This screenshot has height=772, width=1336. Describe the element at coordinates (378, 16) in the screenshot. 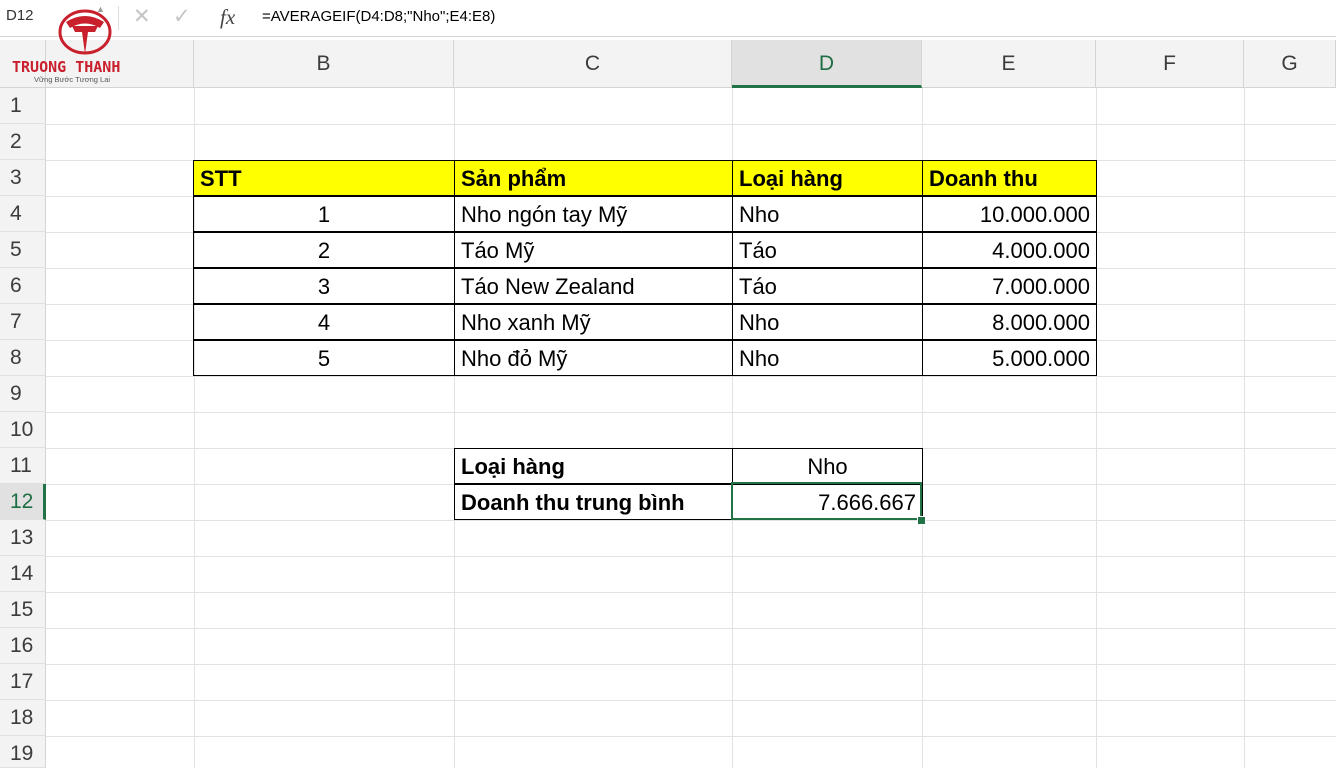

I see `formula-input: =AVERAGEIF(D4:D8;"Nho";E4:E8)` at that location.